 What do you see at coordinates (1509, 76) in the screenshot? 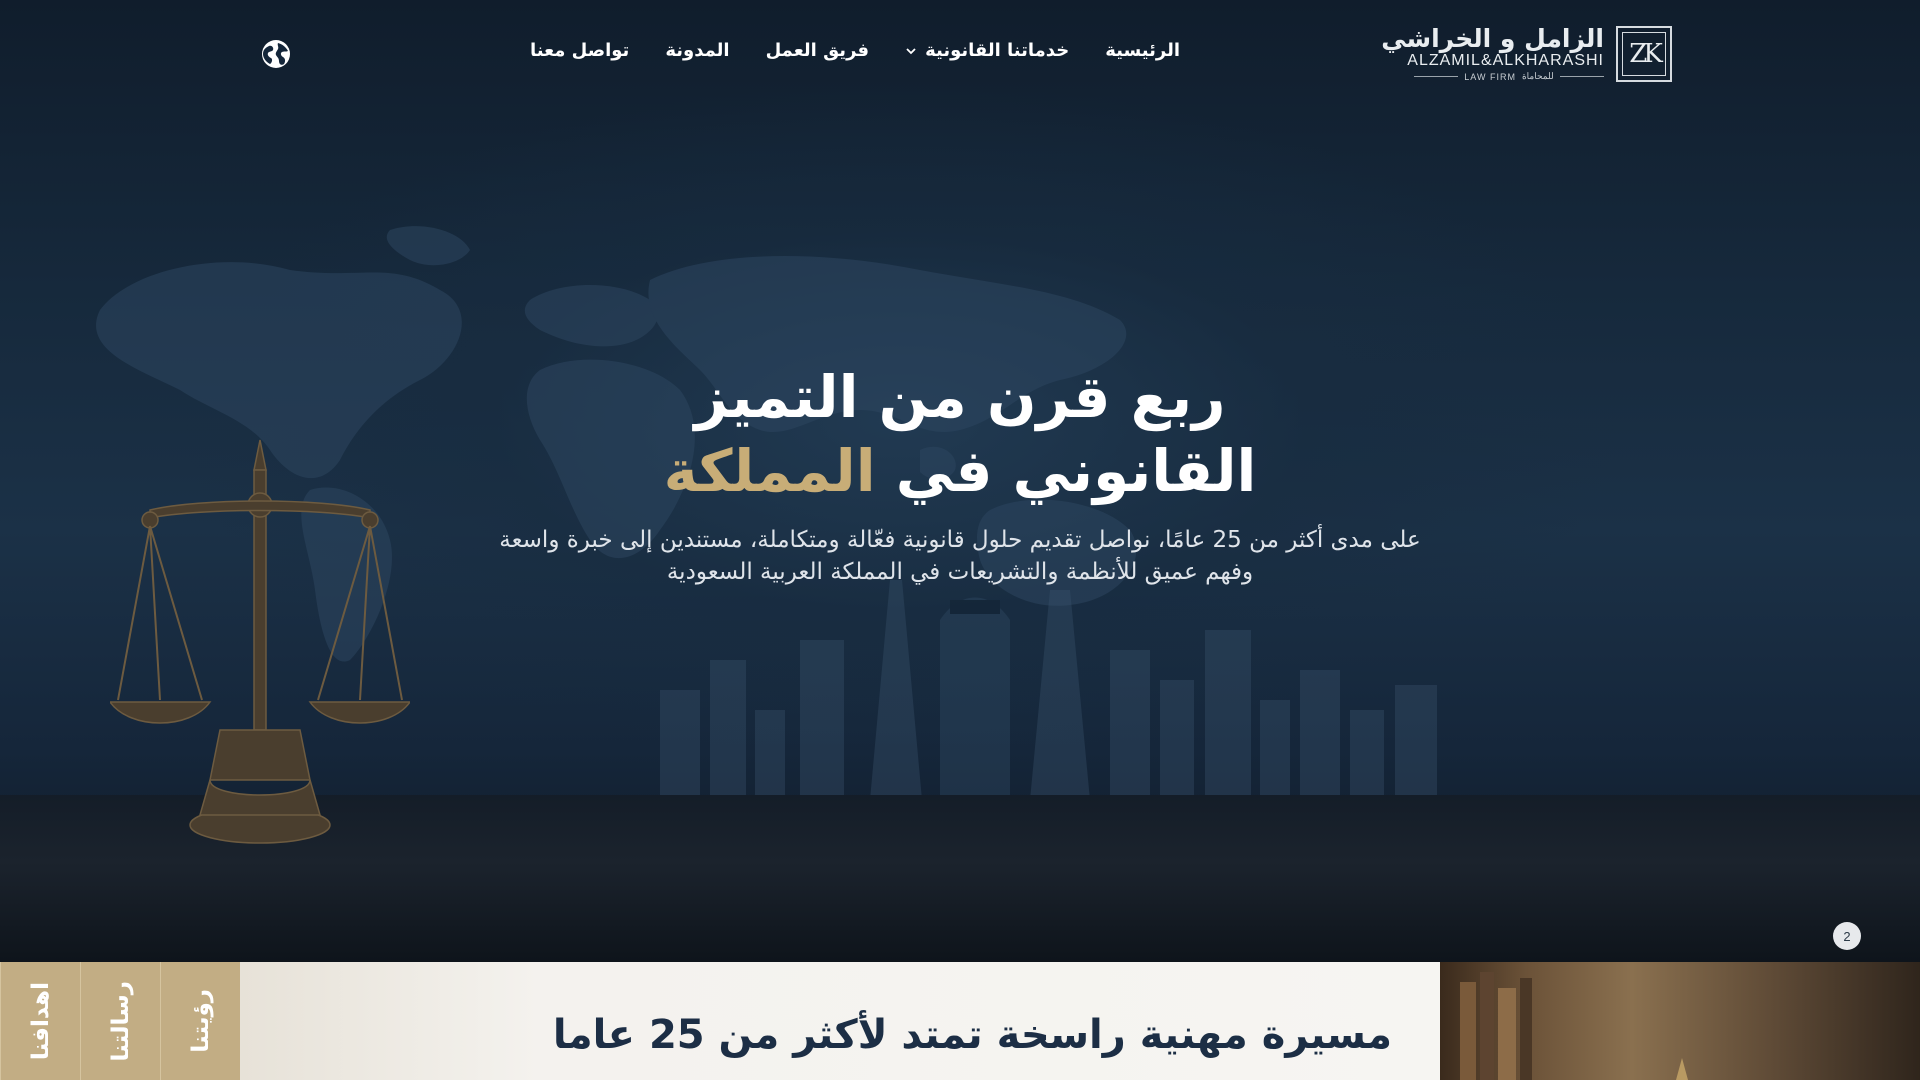
I see `logo-subtitle: LAW FIRM للمحاماة` at bounding box center [1509, 76].